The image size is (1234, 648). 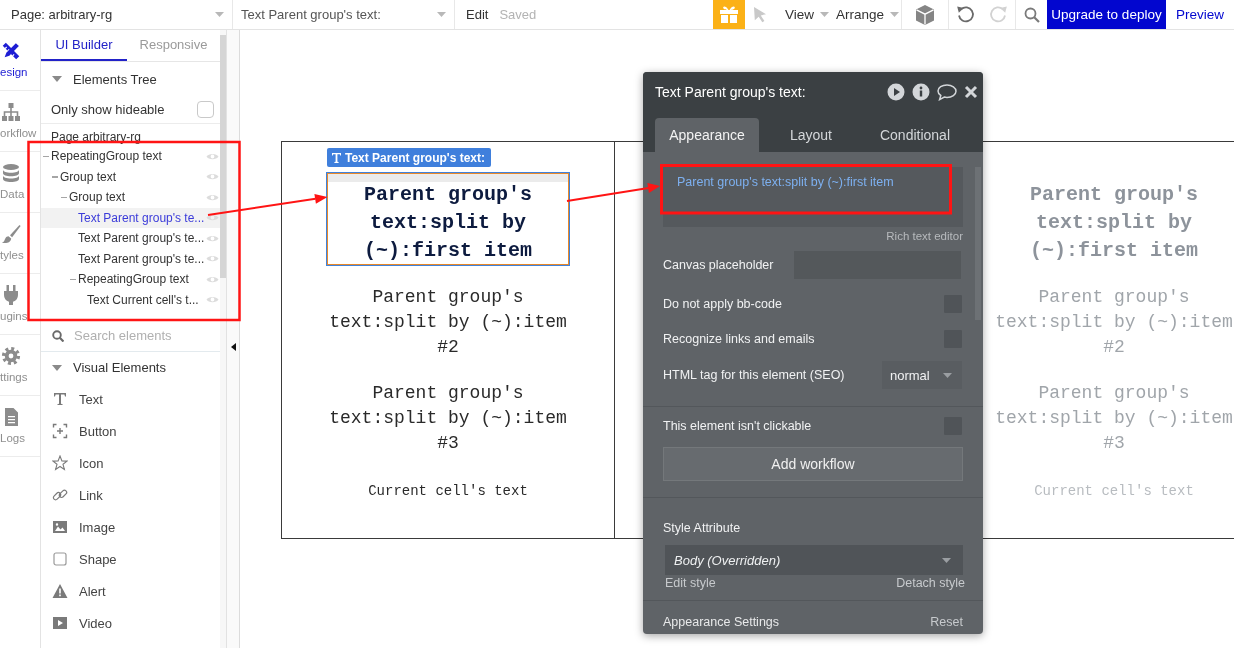 What do you see at coordinates (223, 156) in the screenshot?
I see `scrollbar` at bounding box center [223, 156].